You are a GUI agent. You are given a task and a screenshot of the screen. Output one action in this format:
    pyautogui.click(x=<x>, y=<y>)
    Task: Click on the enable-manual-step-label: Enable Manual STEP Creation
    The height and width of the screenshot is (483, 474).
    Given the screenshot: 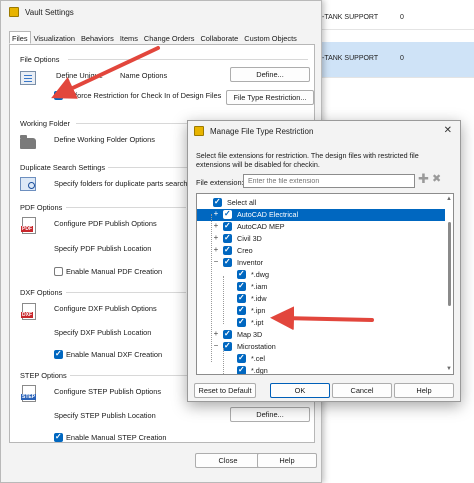 What is the action you would take?
    pyautogui.click(x=116, y=437)
    